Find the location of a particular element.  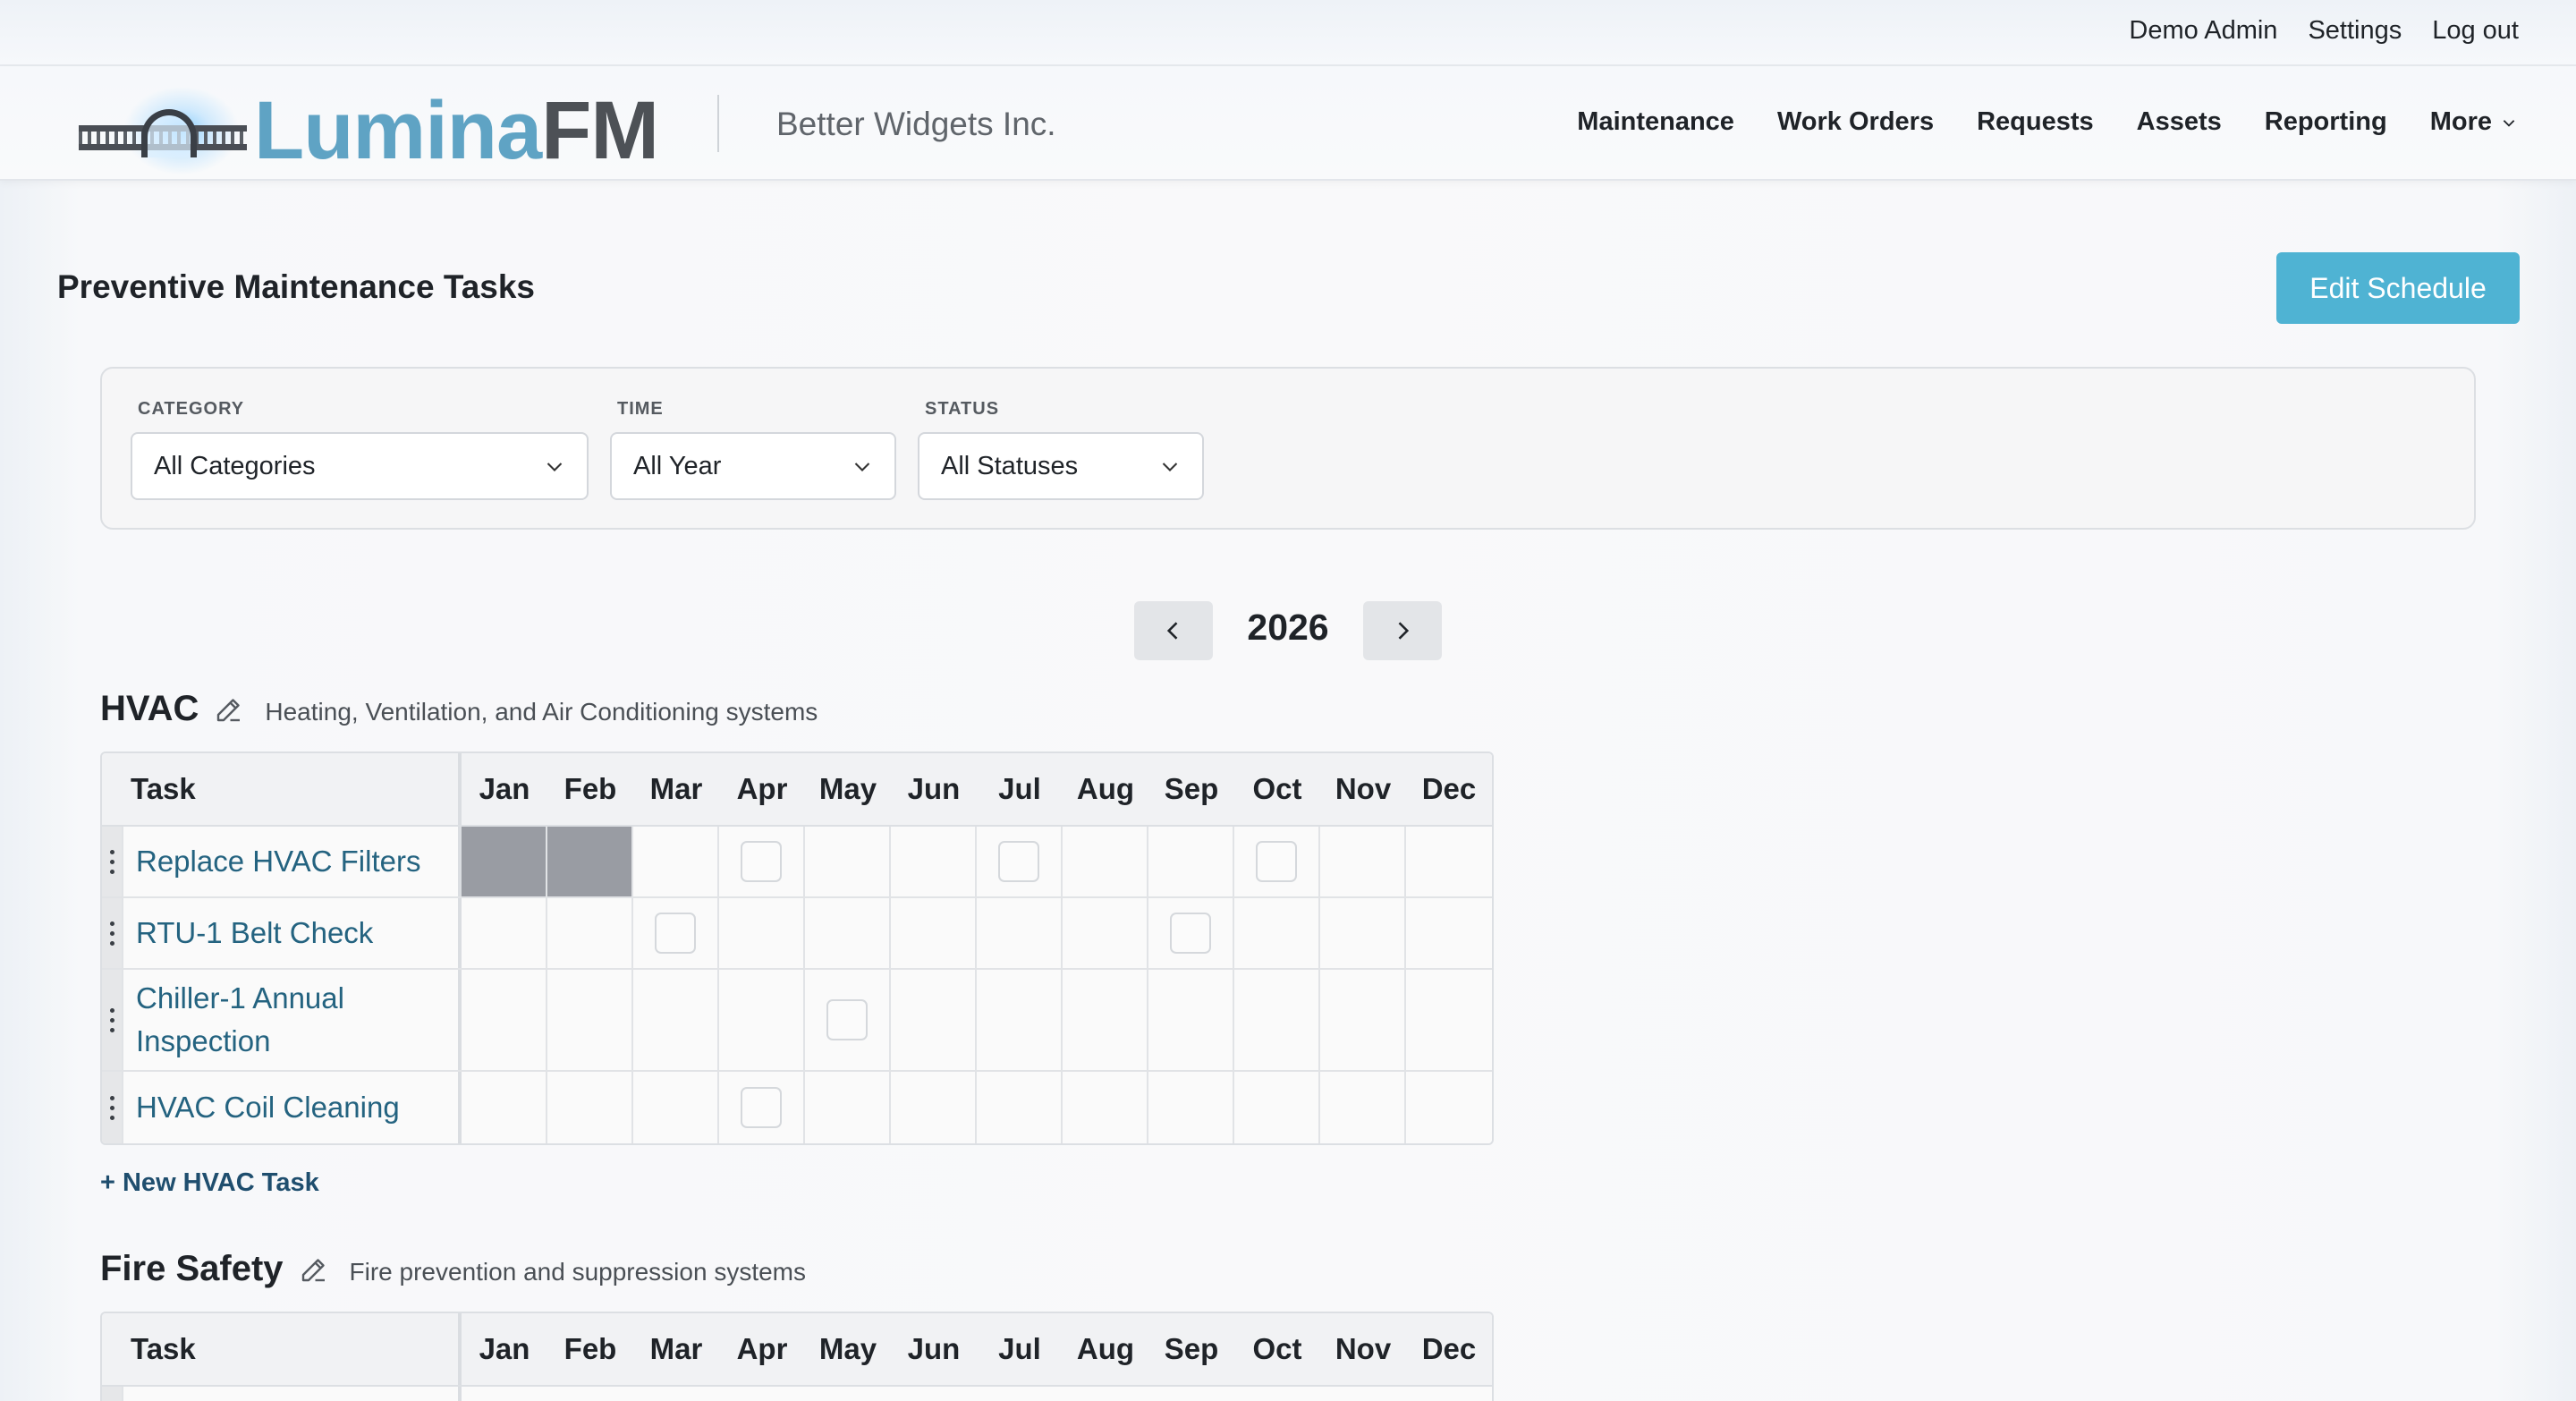

time-select: All Year is located at coordinates (753, 466).